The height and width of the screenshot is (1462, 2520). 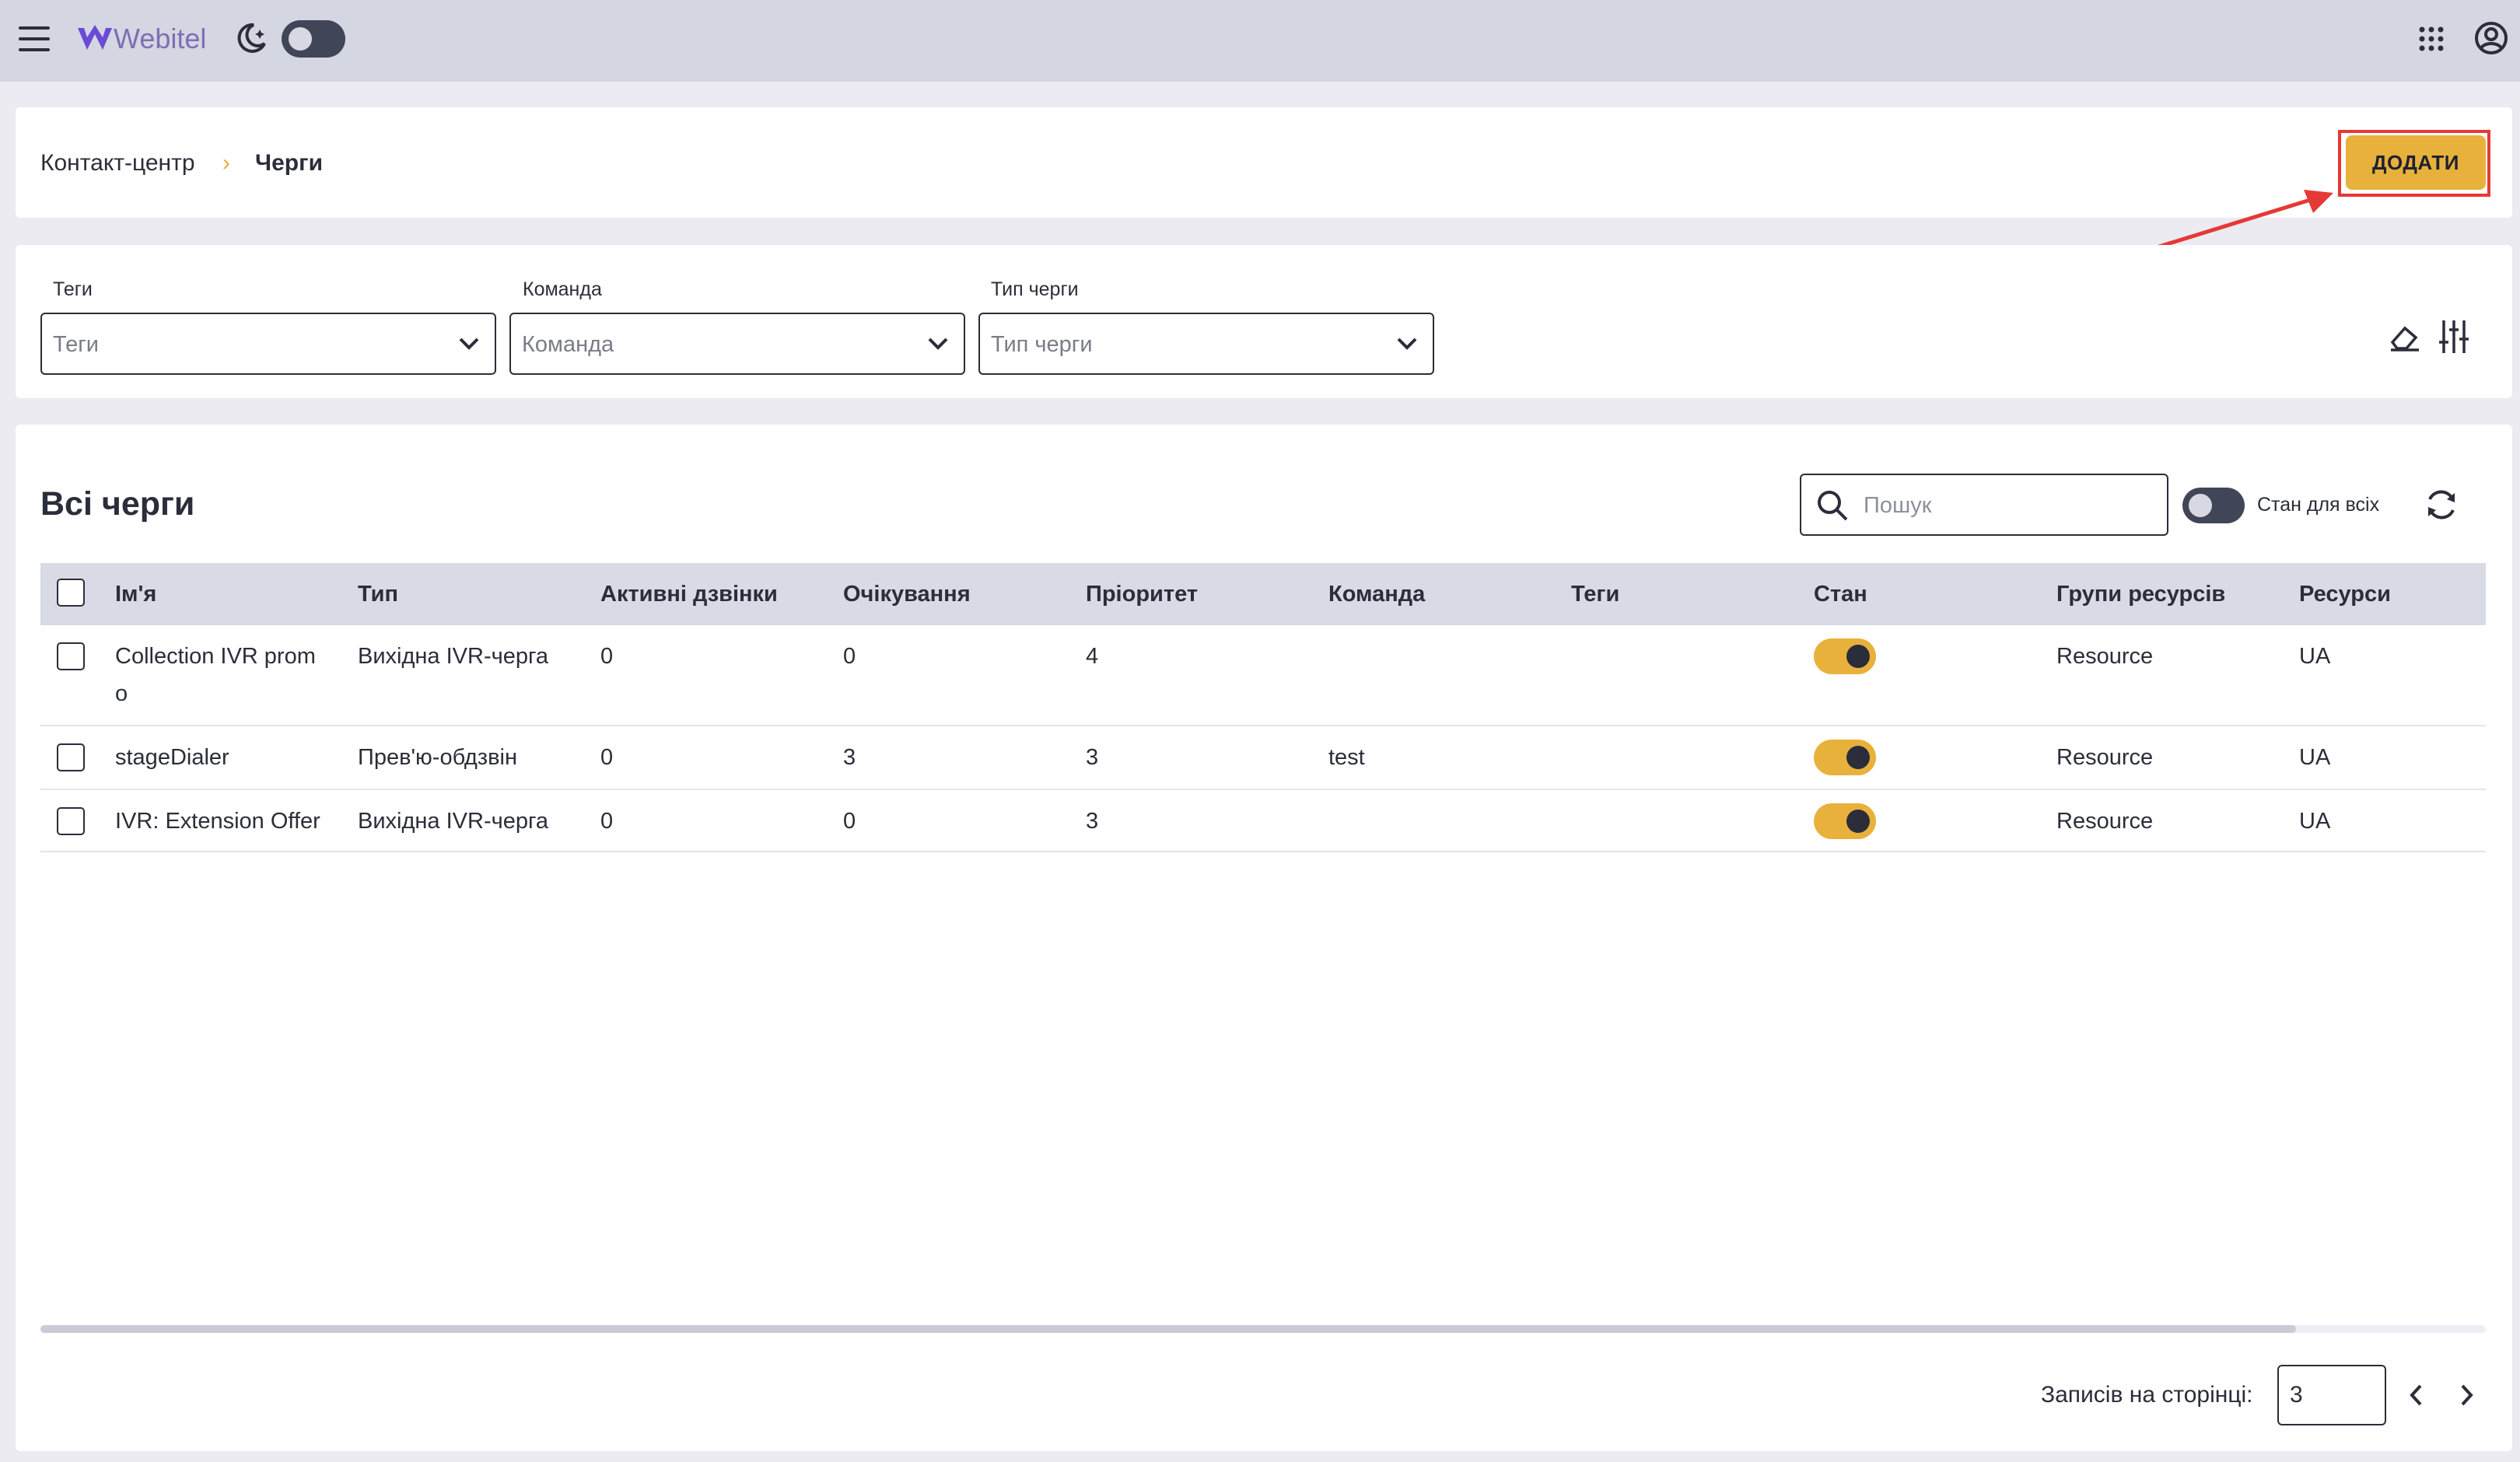 What do you see at coordinates (2466, 1395) in the screenshot?
I see `chevron-right-icon` at bounding box center [2466, 1395].